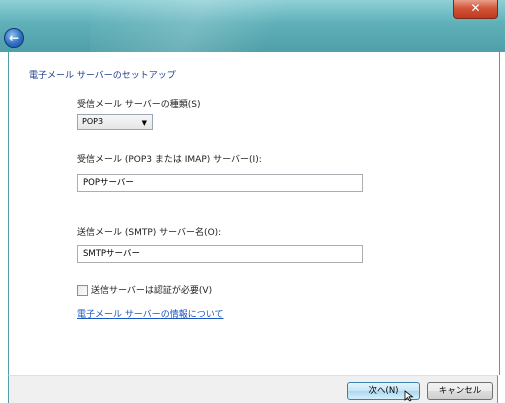 This screenshot has width=505, height=403. I want to click on back-arrow-icon: ←, so click(14, 38).